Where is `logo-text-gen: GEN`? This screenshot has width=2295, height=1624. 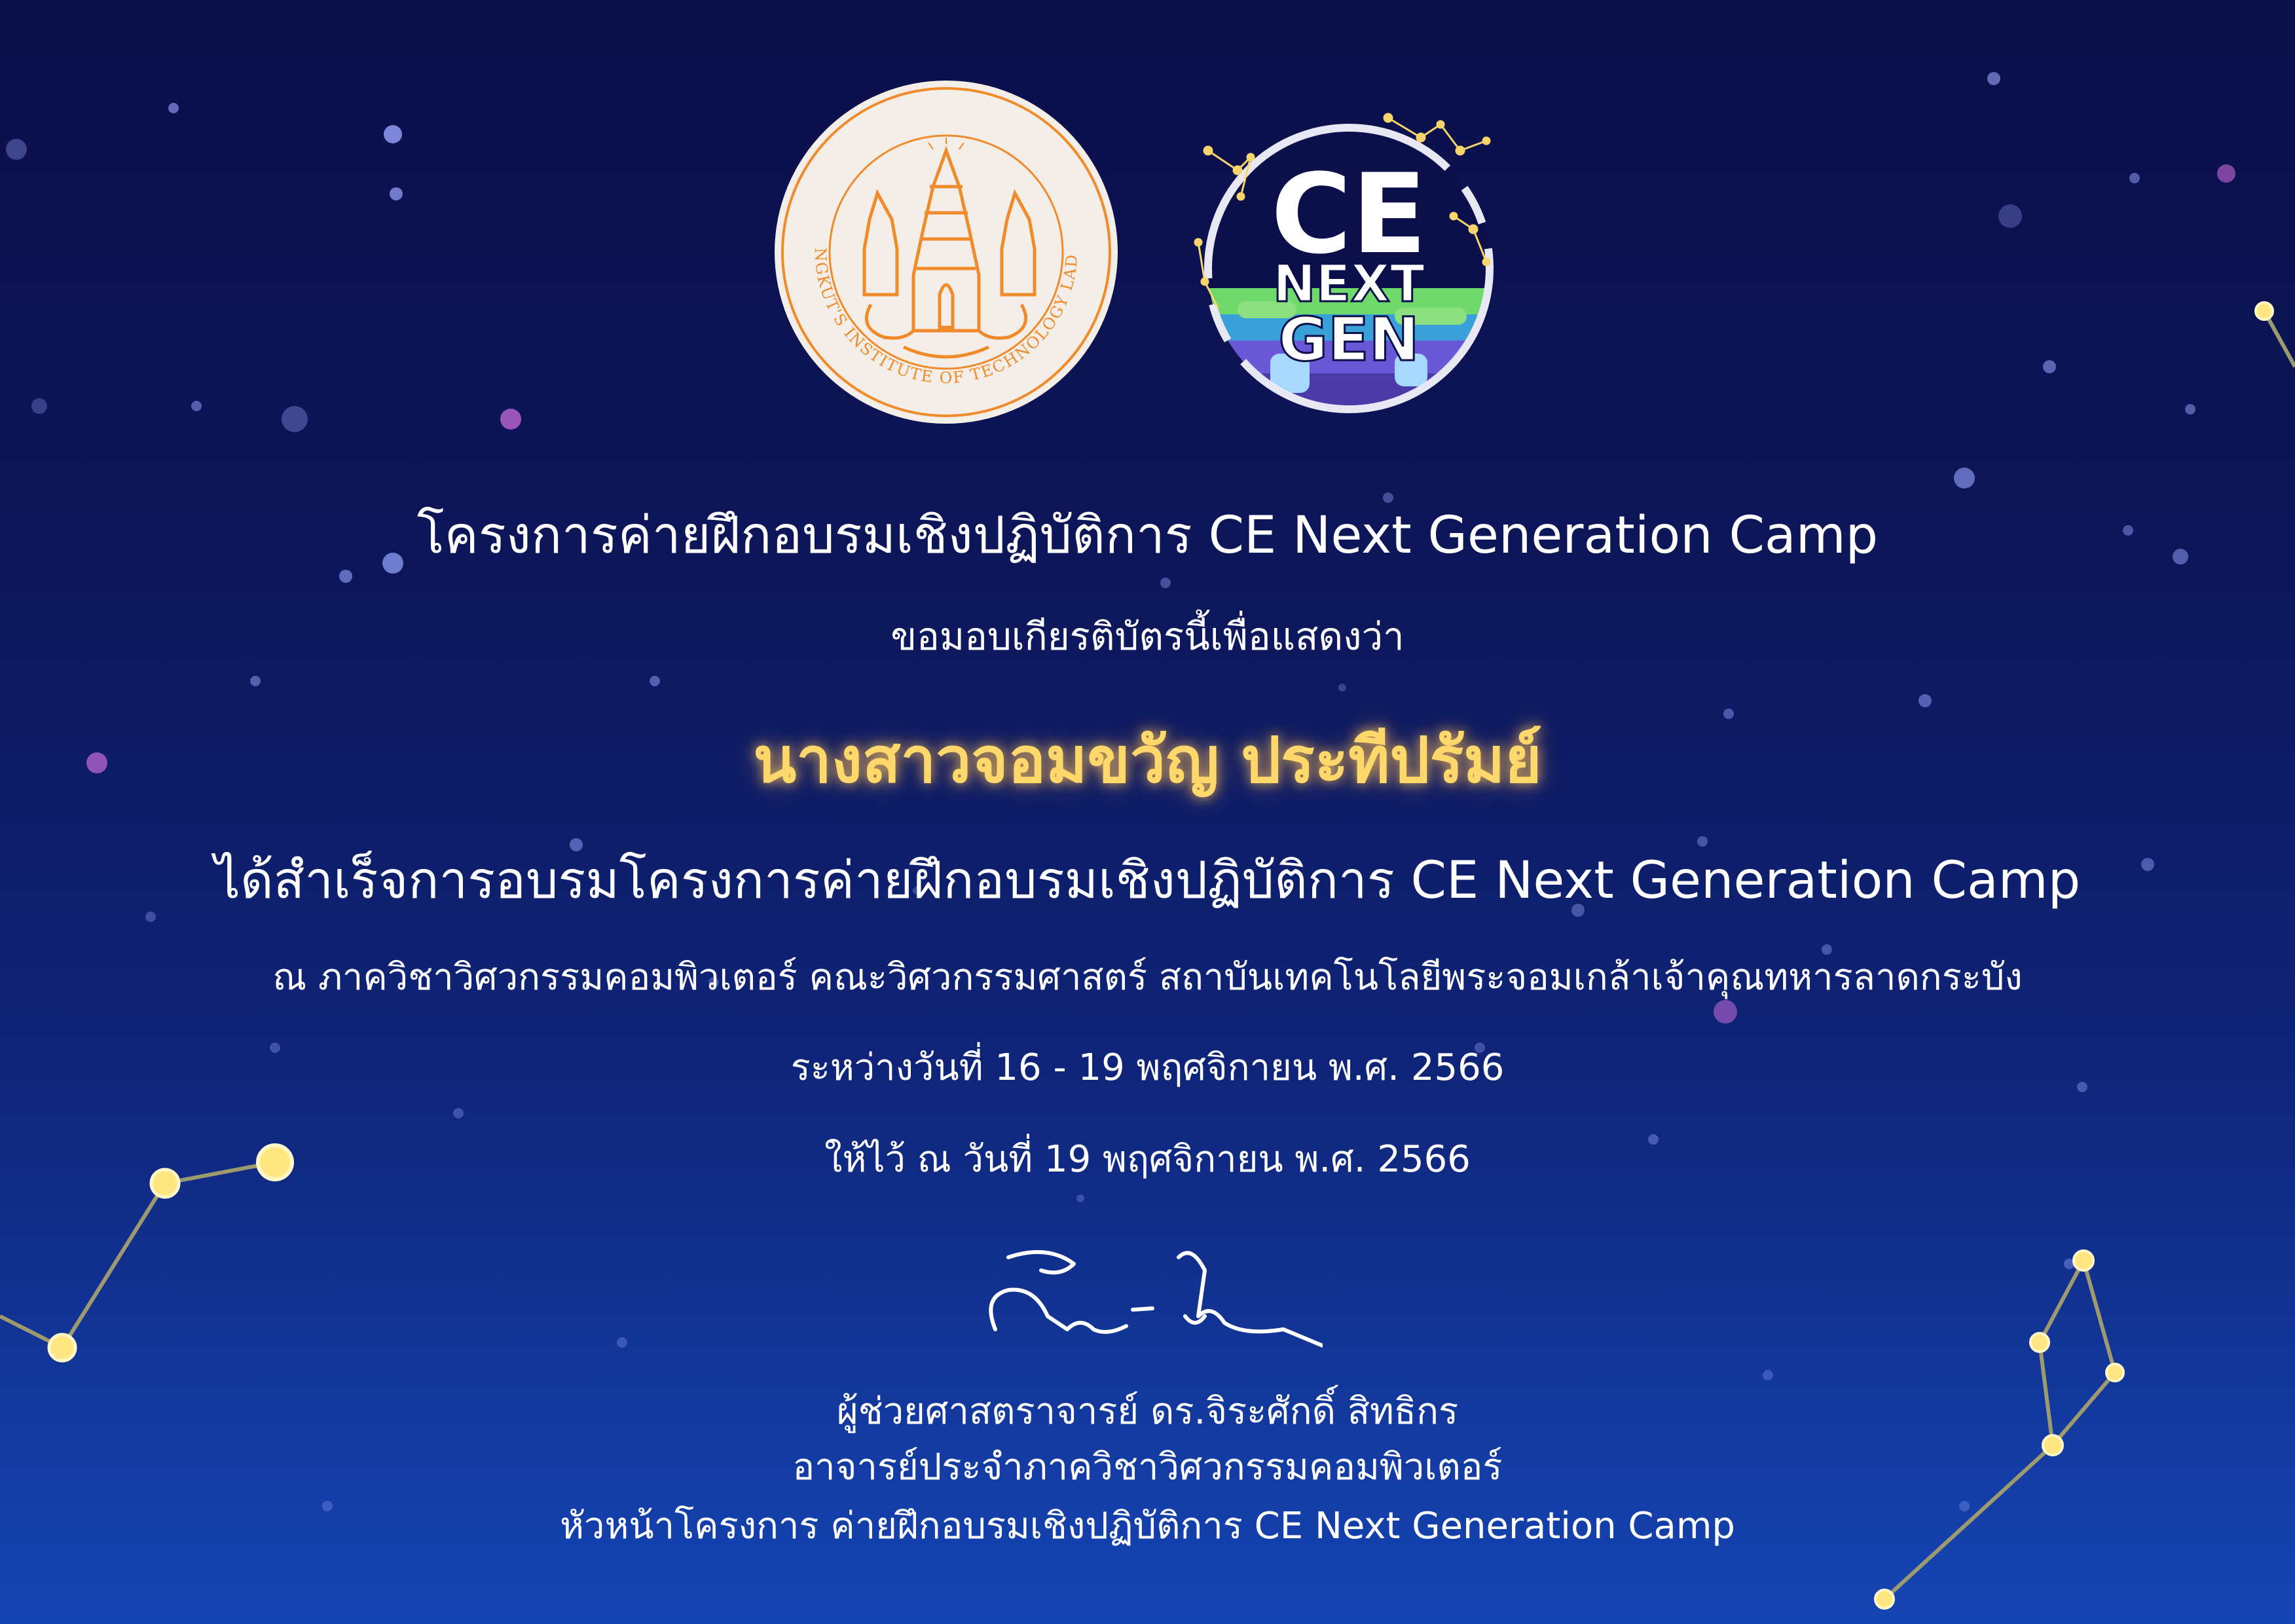 logo-text-gen: GEN is located at coordinates (1348, 339).